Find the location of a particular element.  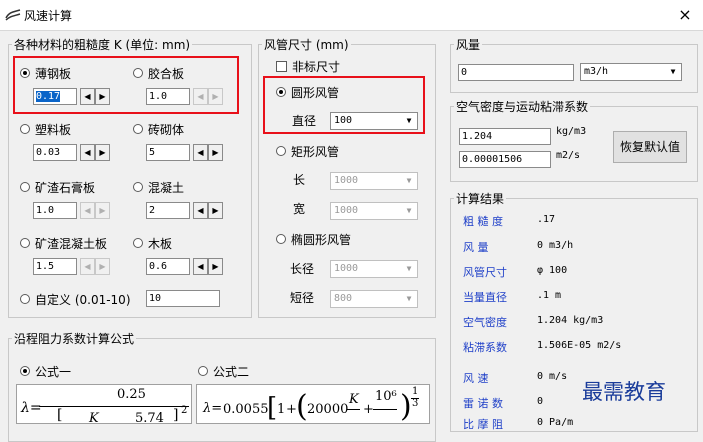

concrete-spinner: ◀ ▶ is located at coordinates (208, 210).